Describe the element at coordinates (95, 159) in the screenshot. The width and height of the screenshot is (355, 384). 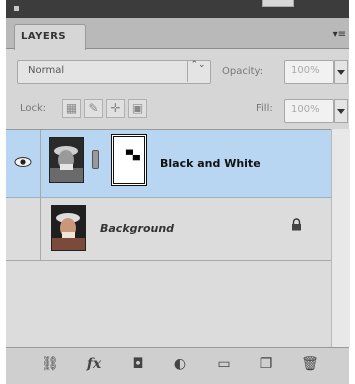
I see `mask-link-icon` at that location.